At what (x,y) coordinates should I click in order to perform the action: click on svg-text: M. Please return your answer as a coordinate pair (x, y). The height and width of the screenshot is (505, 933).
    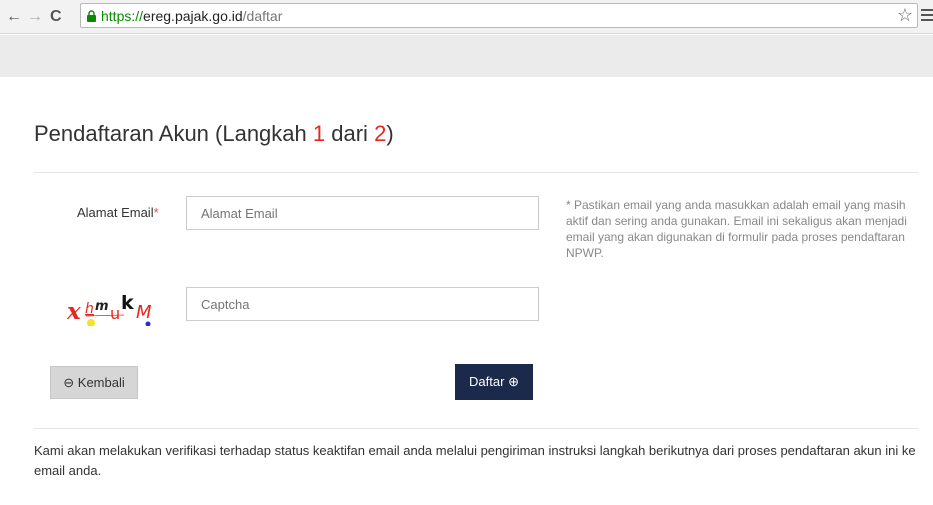
    Looking at the image, I should click on (144, 312).